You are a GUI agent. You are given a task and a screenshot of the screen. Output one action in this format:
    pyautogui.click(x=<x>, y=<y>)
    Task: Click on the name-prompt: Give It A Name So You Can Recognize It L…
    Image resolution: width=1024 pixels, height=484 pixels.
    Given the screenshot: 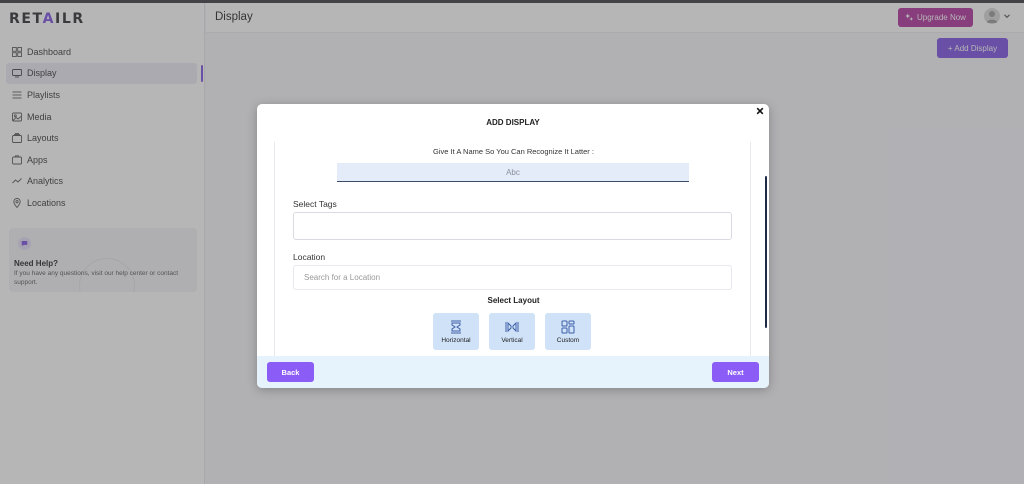 What is the action you would take?
    pyautogui.click(x=513, y=151)
    